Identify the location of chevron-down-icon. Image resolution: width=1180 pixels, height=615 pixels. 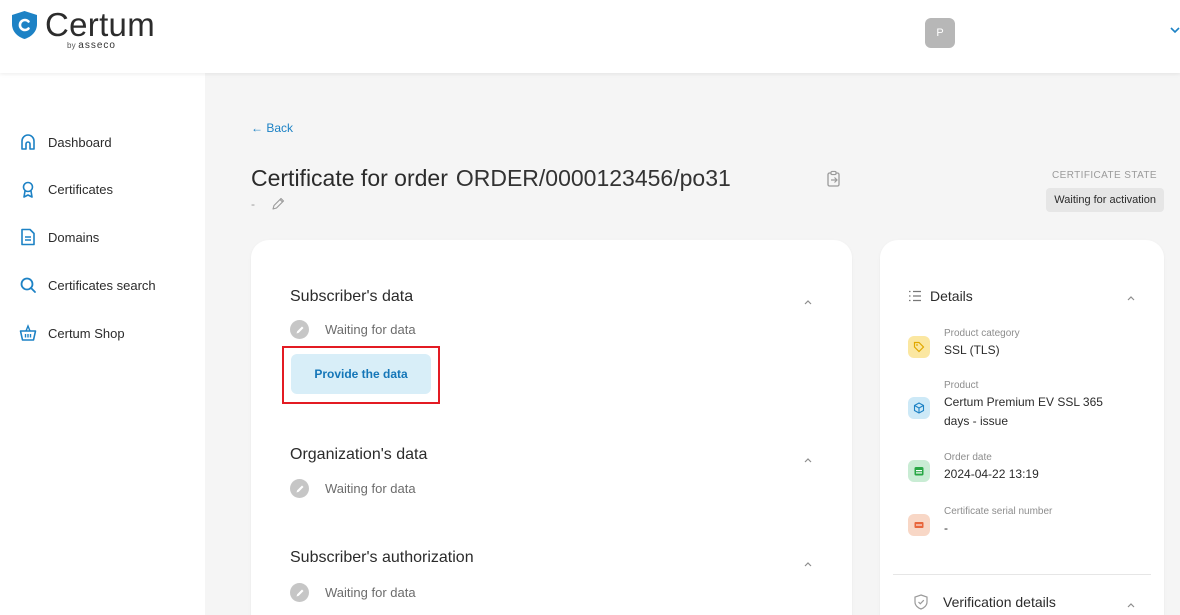
(1175, 30).